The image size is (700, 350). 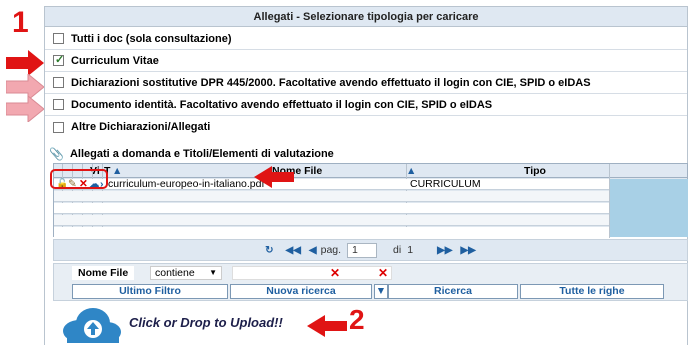 I want to click on col-header-type: Tipo, so click(x=535, y=171).